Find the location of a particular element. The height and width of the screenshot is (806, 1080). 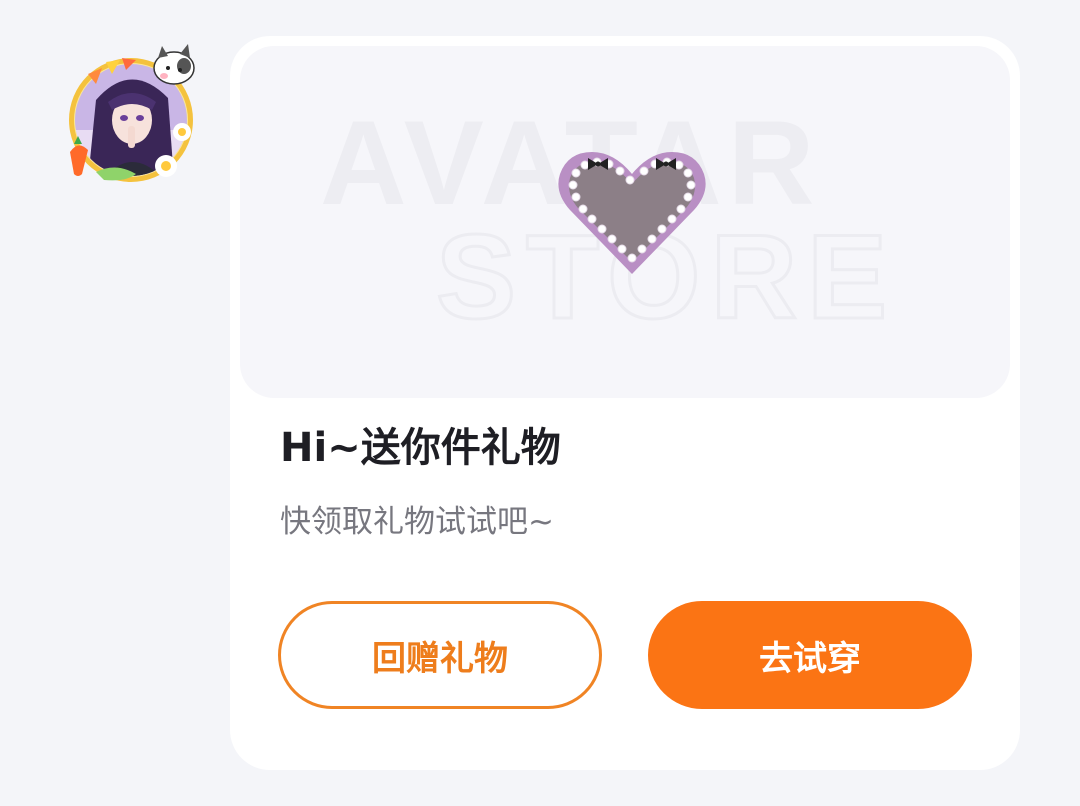

heart-frame-icon is located at coordinates (632, 212).